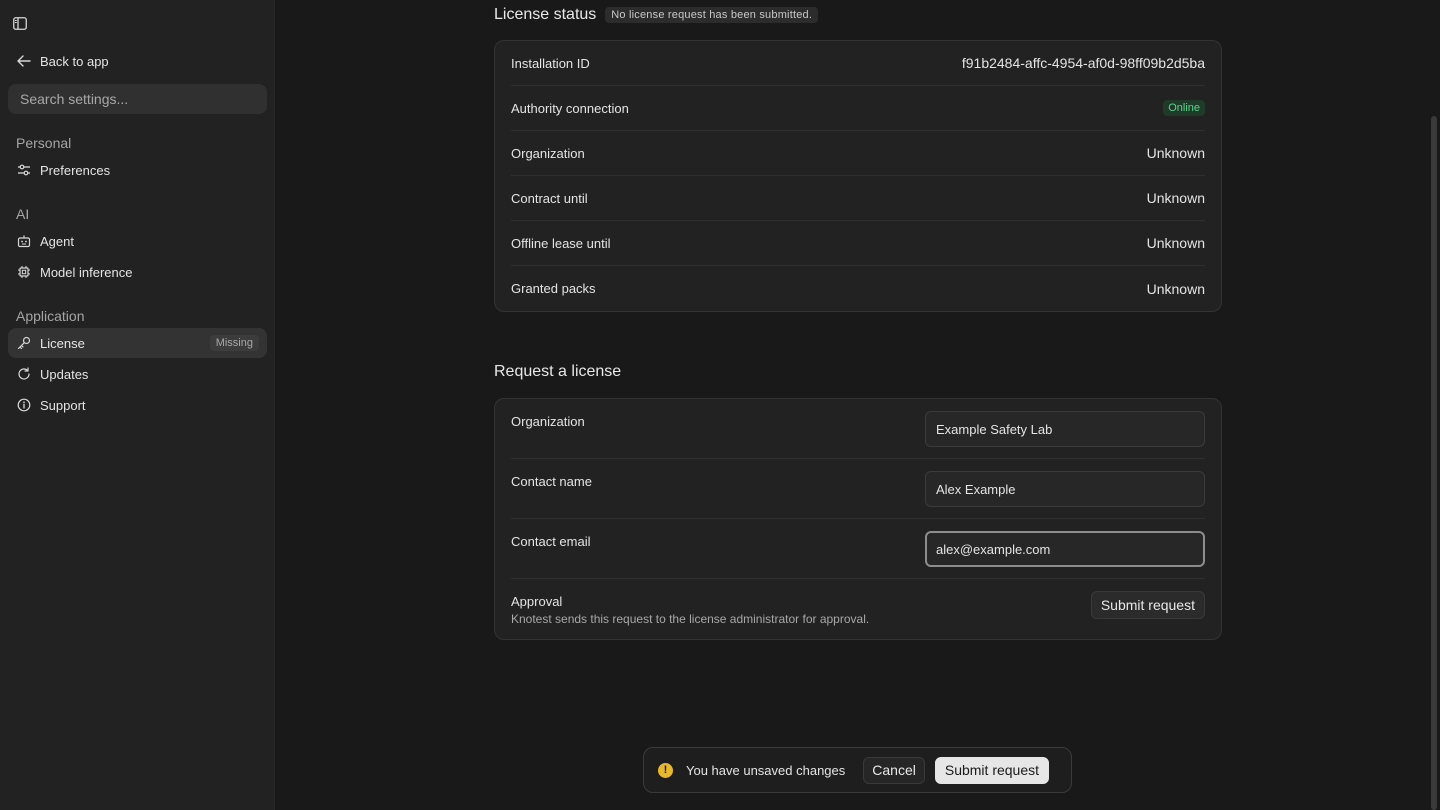 This screenshot has height=810, width=1440. I want to click on contract-until-value: Unknown, so click(1175, 198).